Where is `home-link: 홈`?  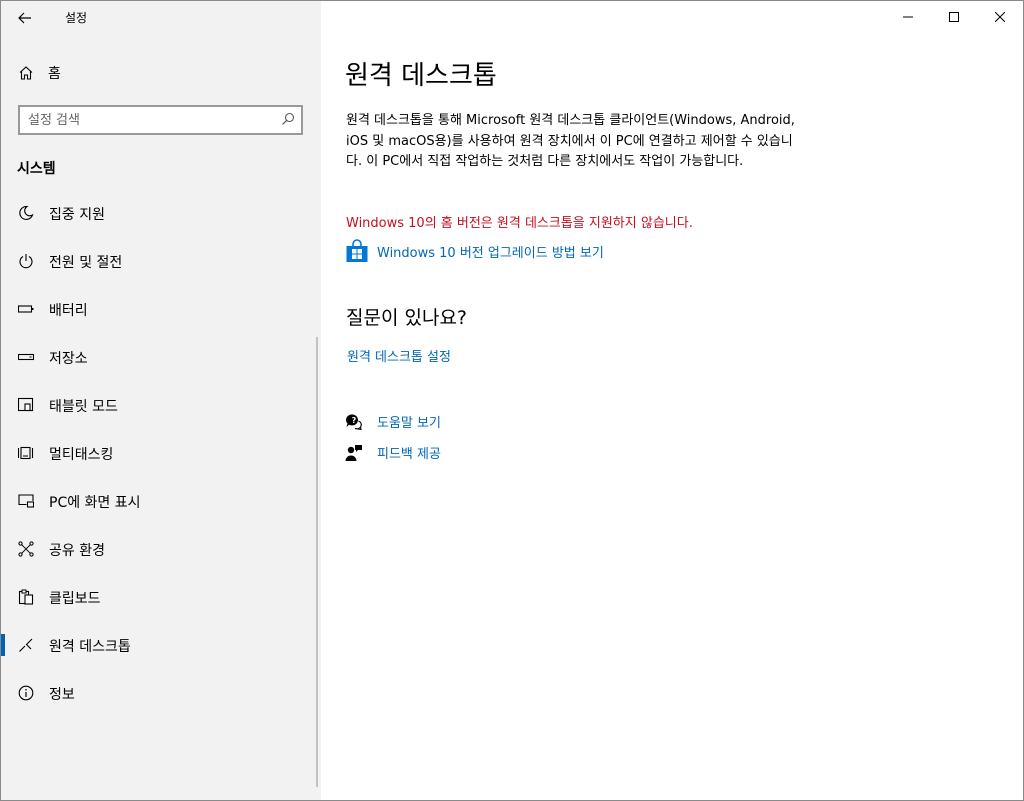
home-link: 홈 is located at coordinates (39, 73).